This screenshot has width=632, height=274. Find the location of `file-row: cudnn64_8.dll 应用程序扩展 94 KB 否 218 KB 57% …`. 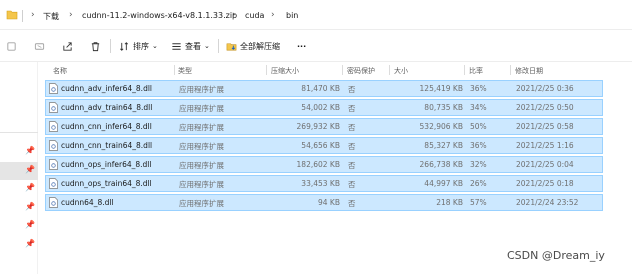

file-row: cudnn64_8.dll 应用程序扩展 94 KB 否 218 KB 57% … is located at coordinates (324, 202).